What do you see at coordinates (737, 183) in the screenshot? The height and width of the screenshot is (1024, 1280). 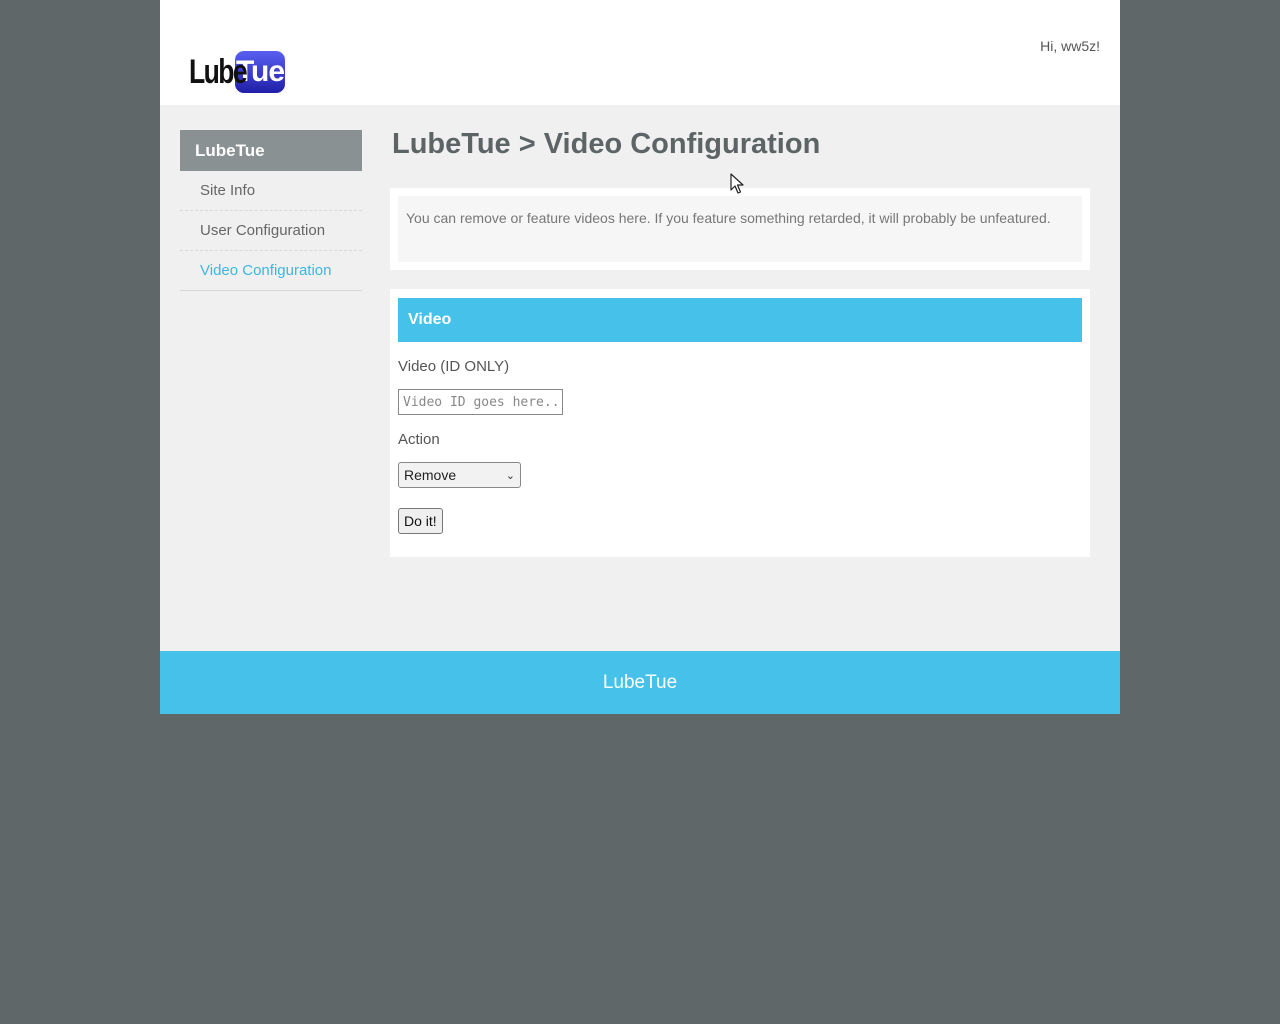 I see `mouse-pointer-icon` at bounding box center [737, 183].